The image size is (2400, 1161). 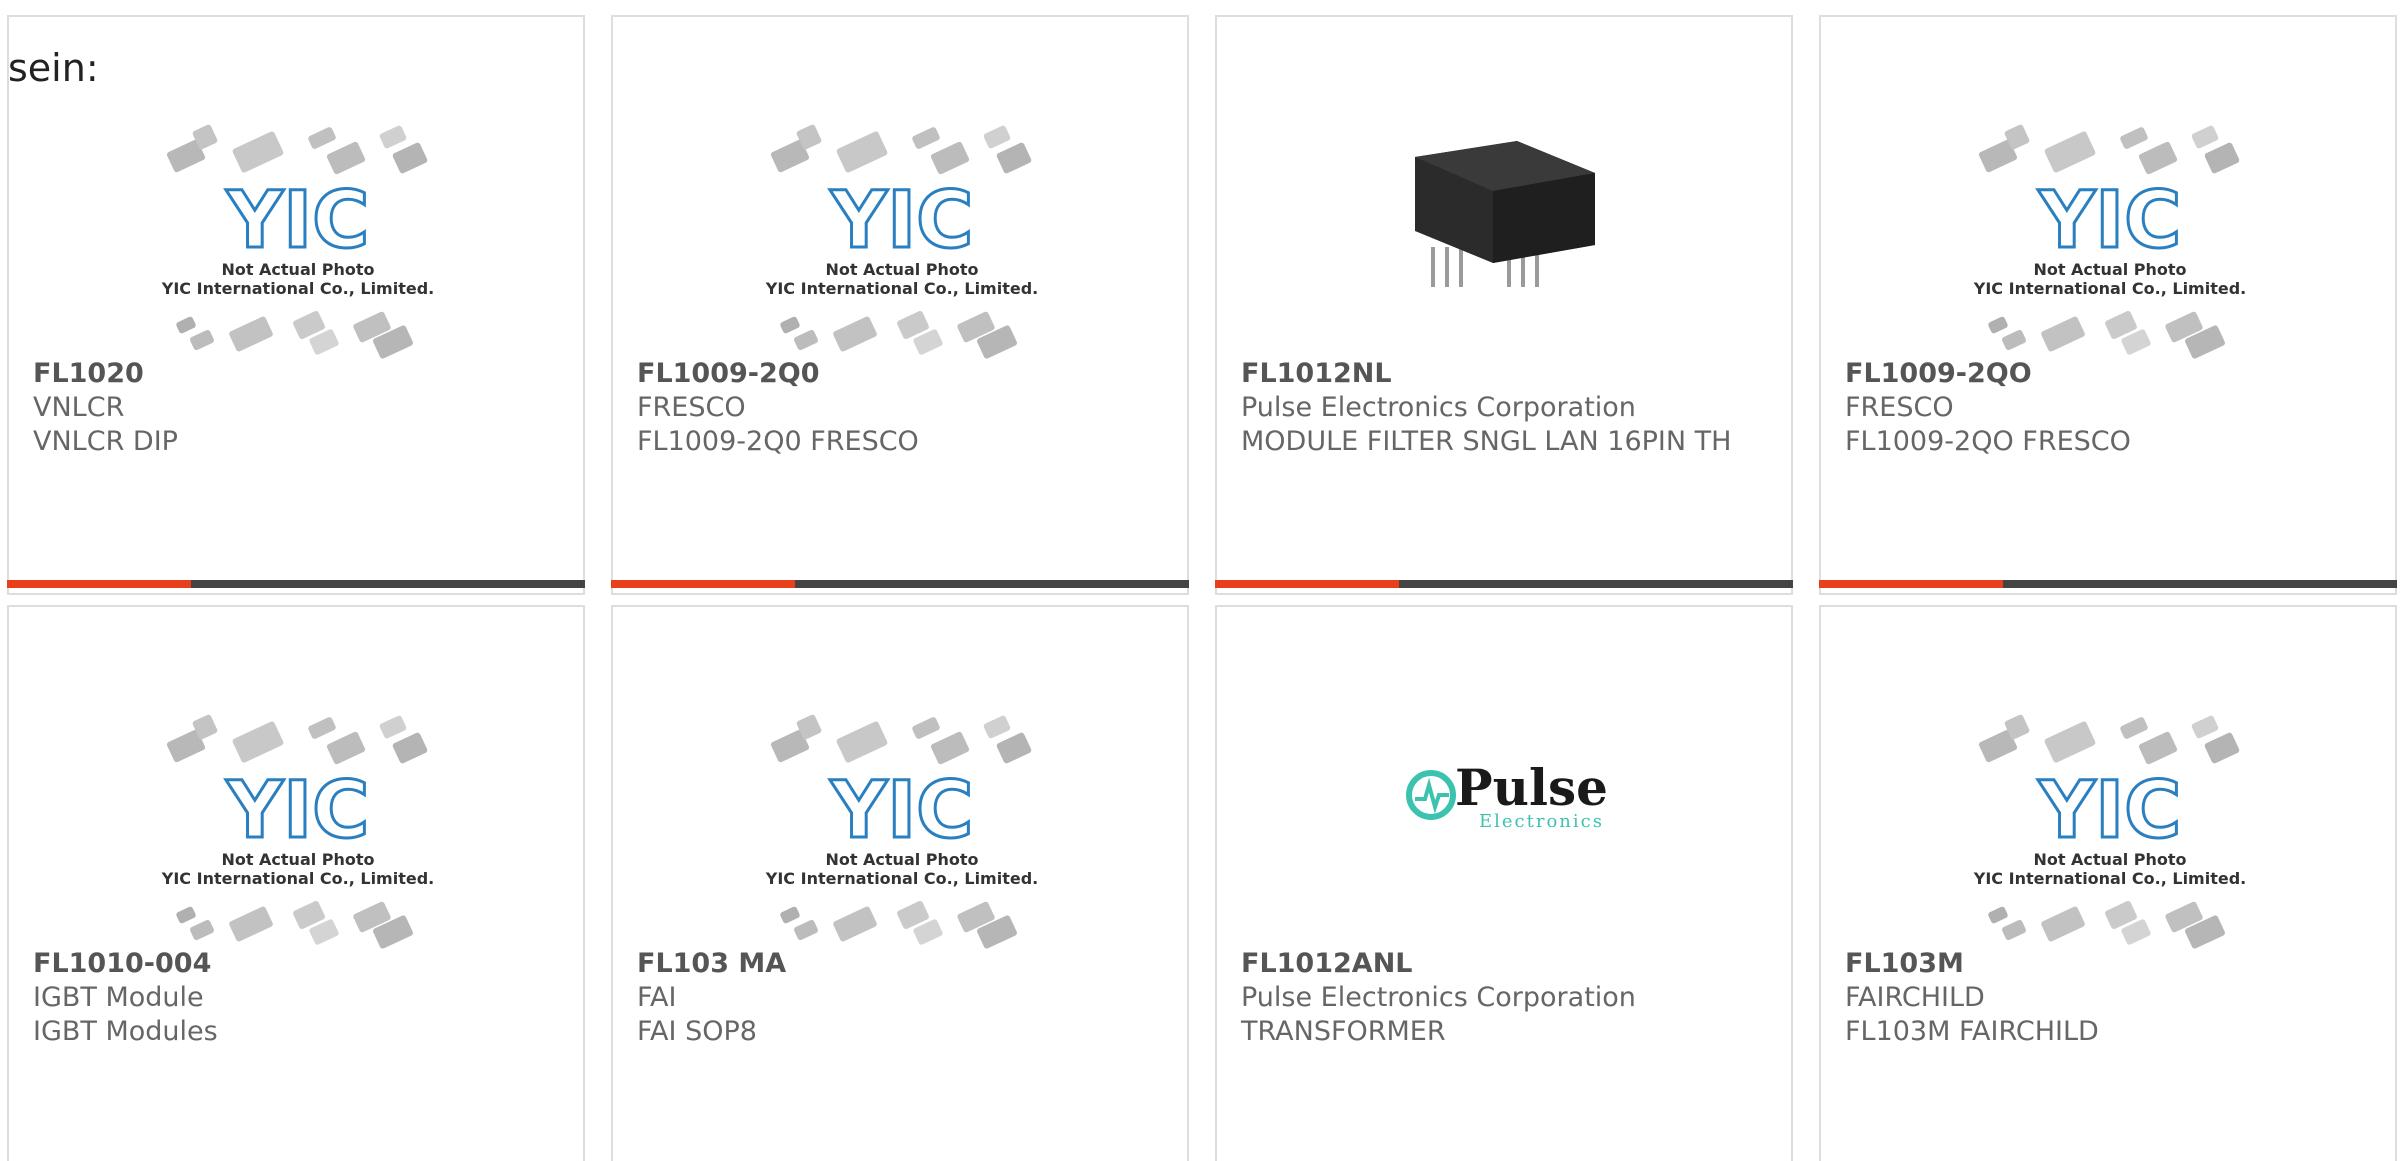 I want to click on product-info: FL103M FAIRCHILD FL103M FAIRCHILD, so click(x=2108, y=998).